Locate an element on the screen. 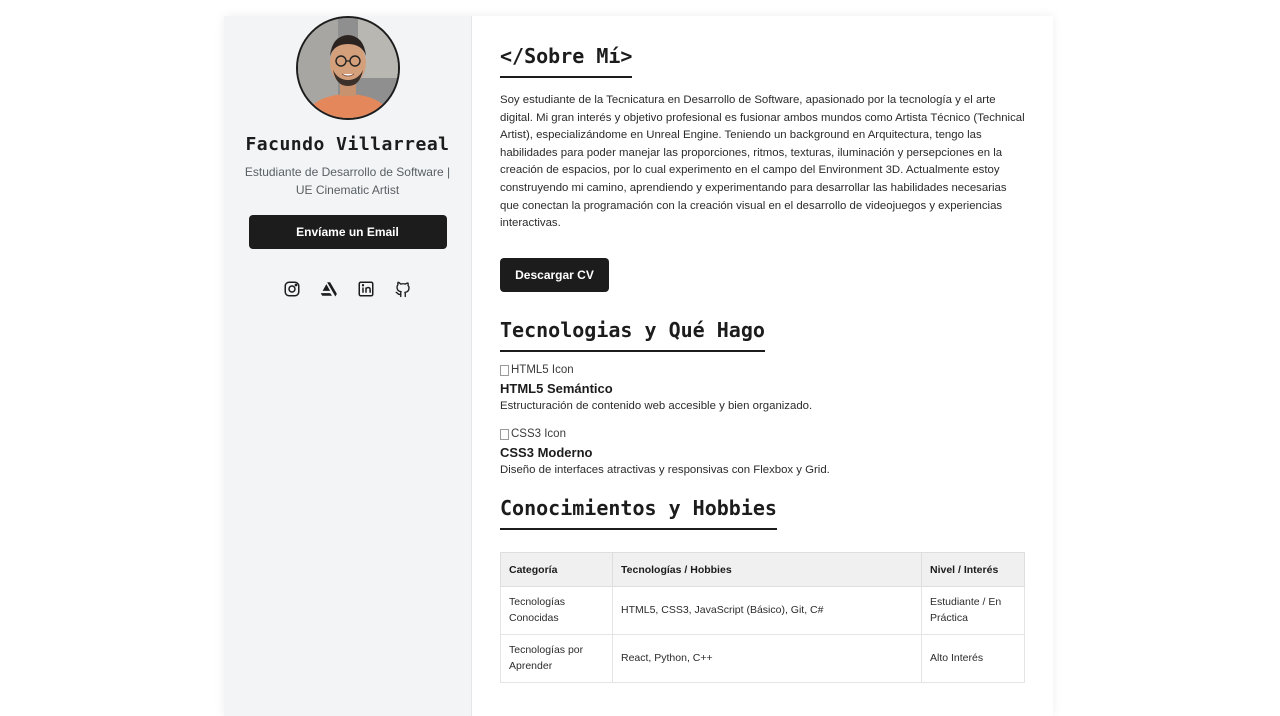 The height and width of the screenshot is (716, 1280). table-cell: Estudiante / En Práctica is located at coordinates (973, 611).